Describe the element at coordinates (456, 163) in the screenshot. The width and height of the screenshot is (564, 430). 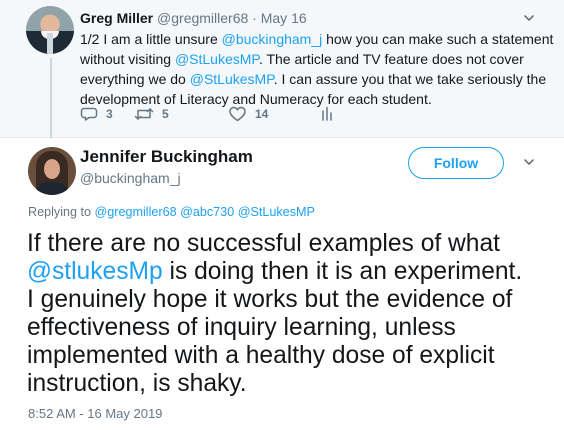
I see `follow-button: Follow` at that location.